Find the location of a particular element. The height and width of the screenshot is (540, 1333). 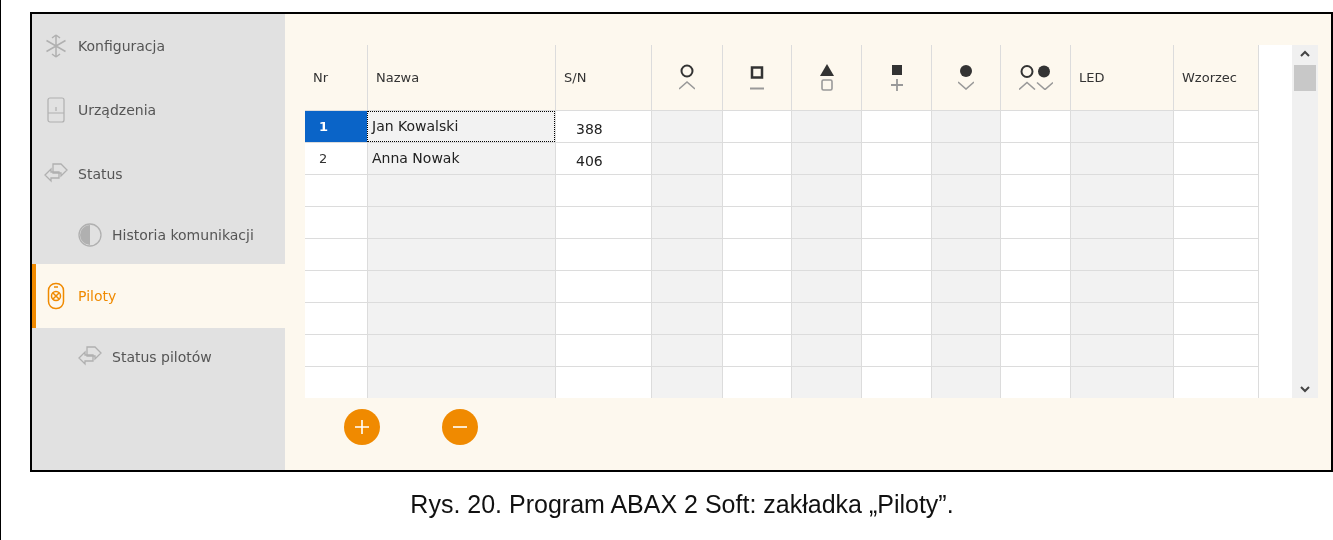

scrollbar-thumb is located at coordinates (1305, 78).